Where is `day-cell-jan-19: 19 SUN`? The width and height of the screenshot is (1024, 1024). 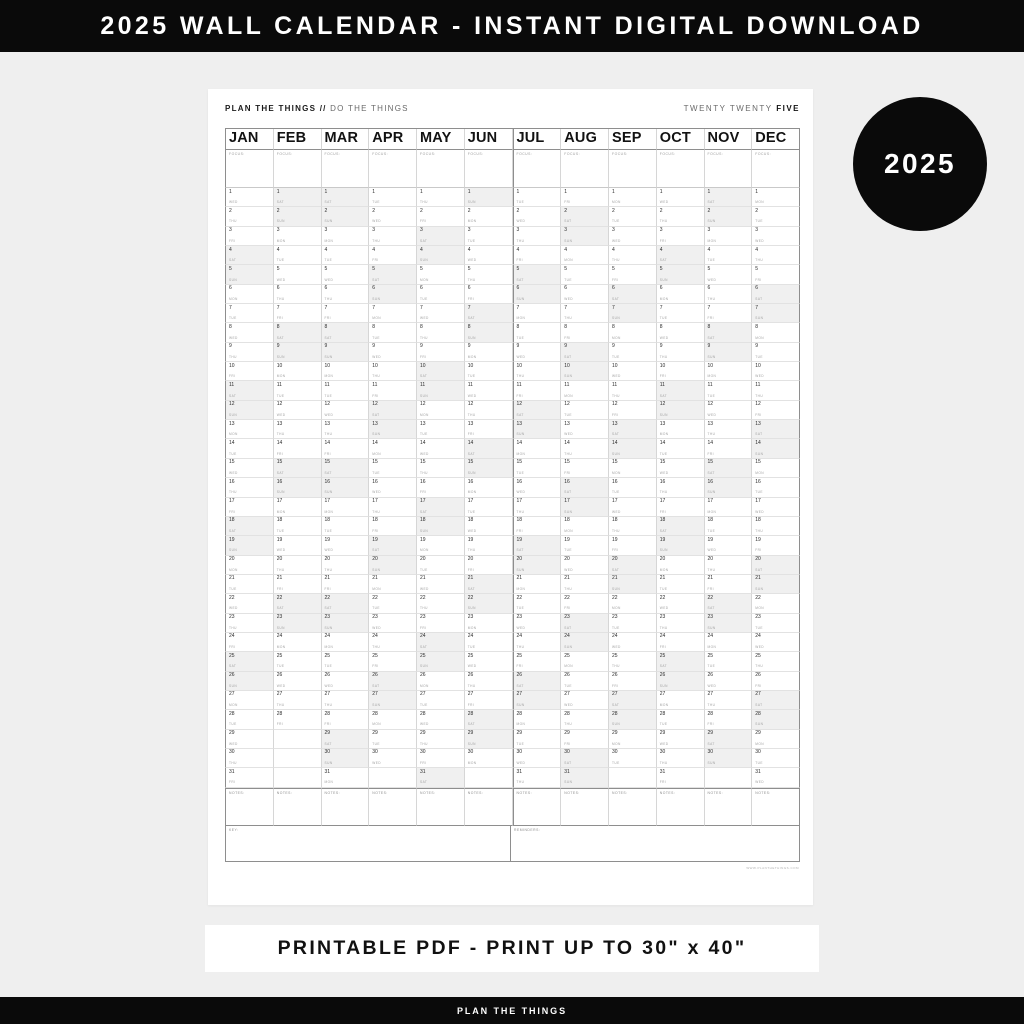 day-cell-jan-19: 19 SUN is located at coordinates (249, 546).